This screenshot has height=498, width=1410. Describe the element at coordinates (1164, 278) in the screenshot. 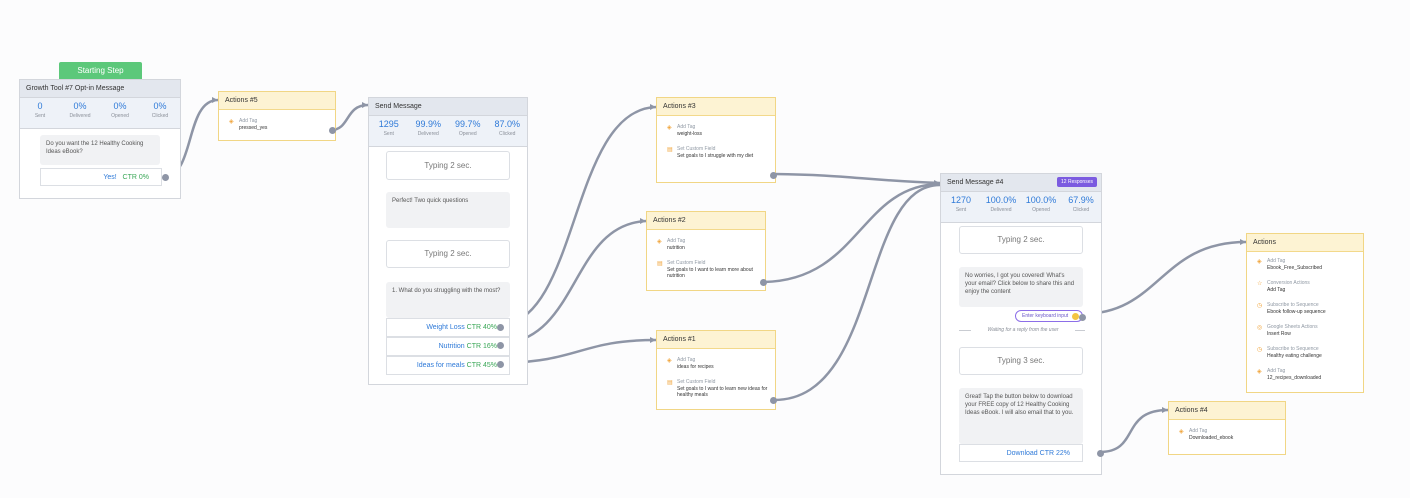

I see `edge-keyboard-to-actions` at that location.